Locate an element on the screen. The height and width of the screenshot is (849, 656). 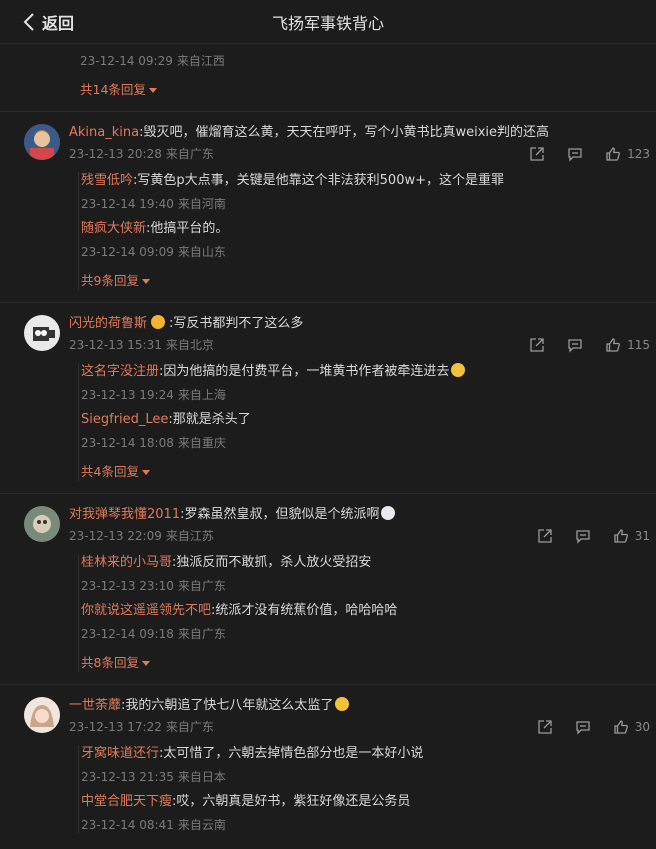
comment-actions: 31 is located at coordinates (582, 536).